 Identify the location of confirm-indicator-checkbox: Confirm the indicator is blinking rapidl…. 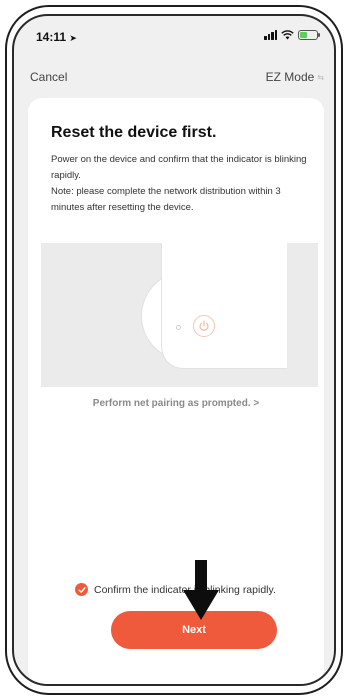
(175, 589).